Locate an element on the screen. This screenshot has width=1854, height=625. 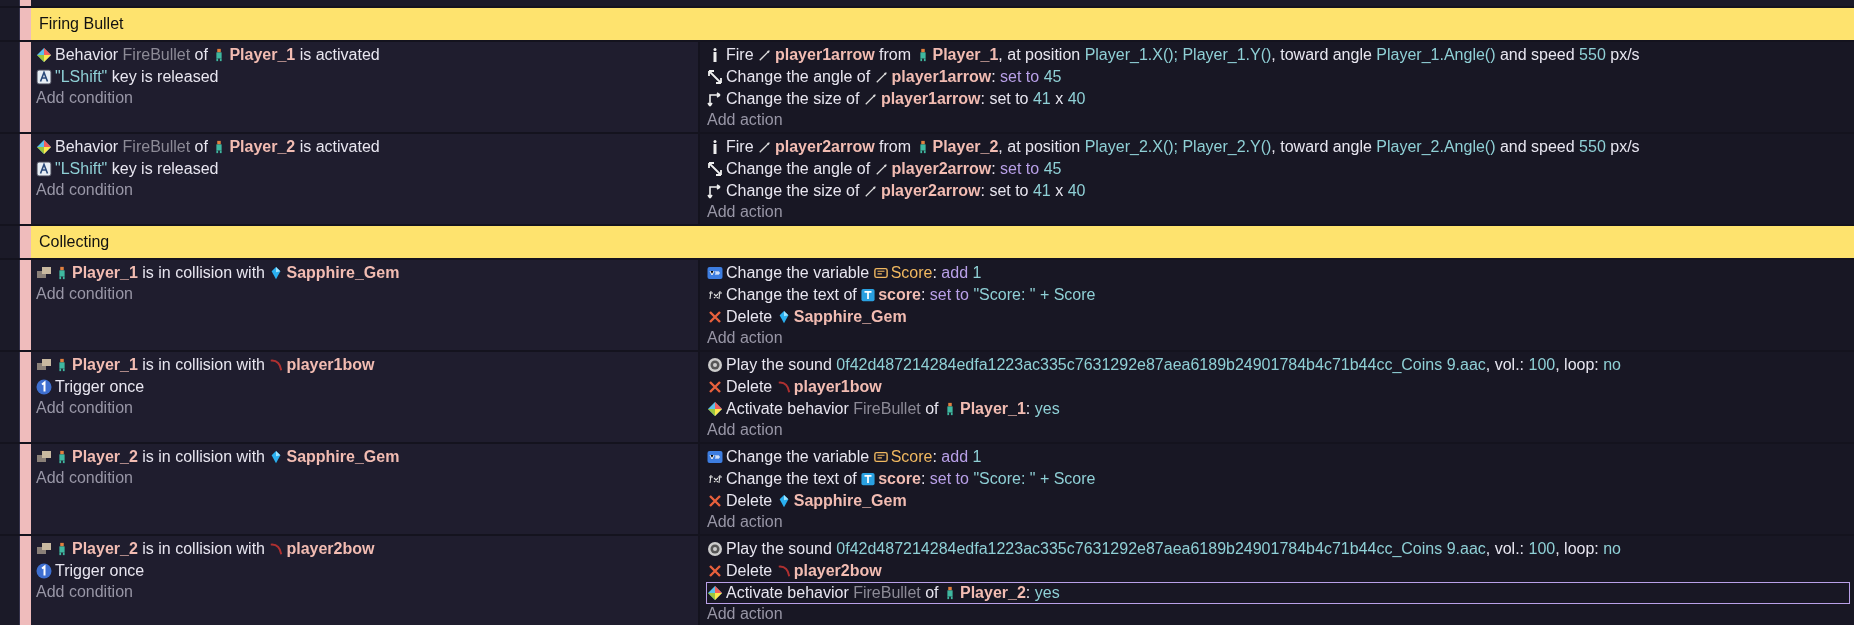
action-text: Play the sound 0f42d487214284edfa1223ac335c7631292e87aea6189b24901784b4c71b44cc_Coins 9.aac, vol.: 100, loop: no is located at coordinates (1173, 365).